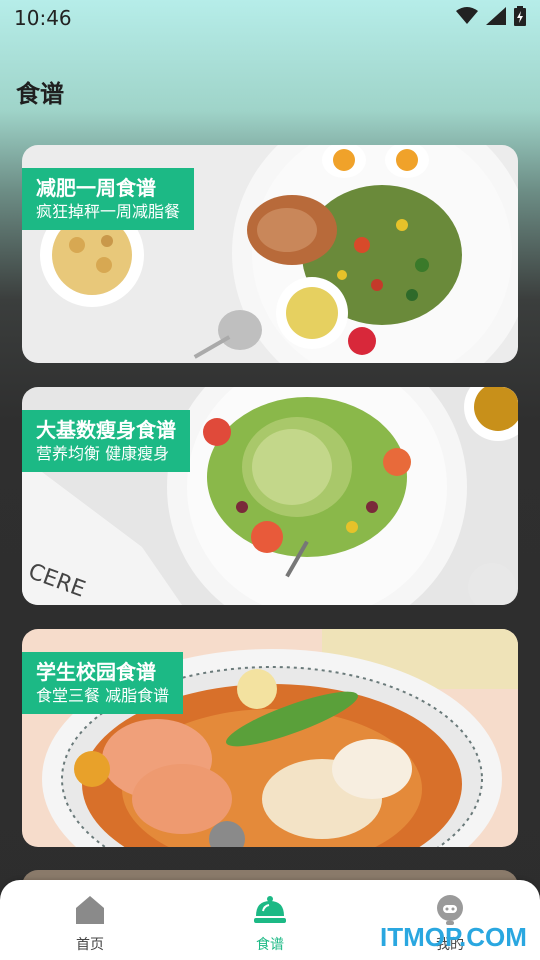 This screenshot has width=540, height=960. Describe the element at coordinates (270, 909) in the screenshot. I see `dish-cloche-icon` at that location.